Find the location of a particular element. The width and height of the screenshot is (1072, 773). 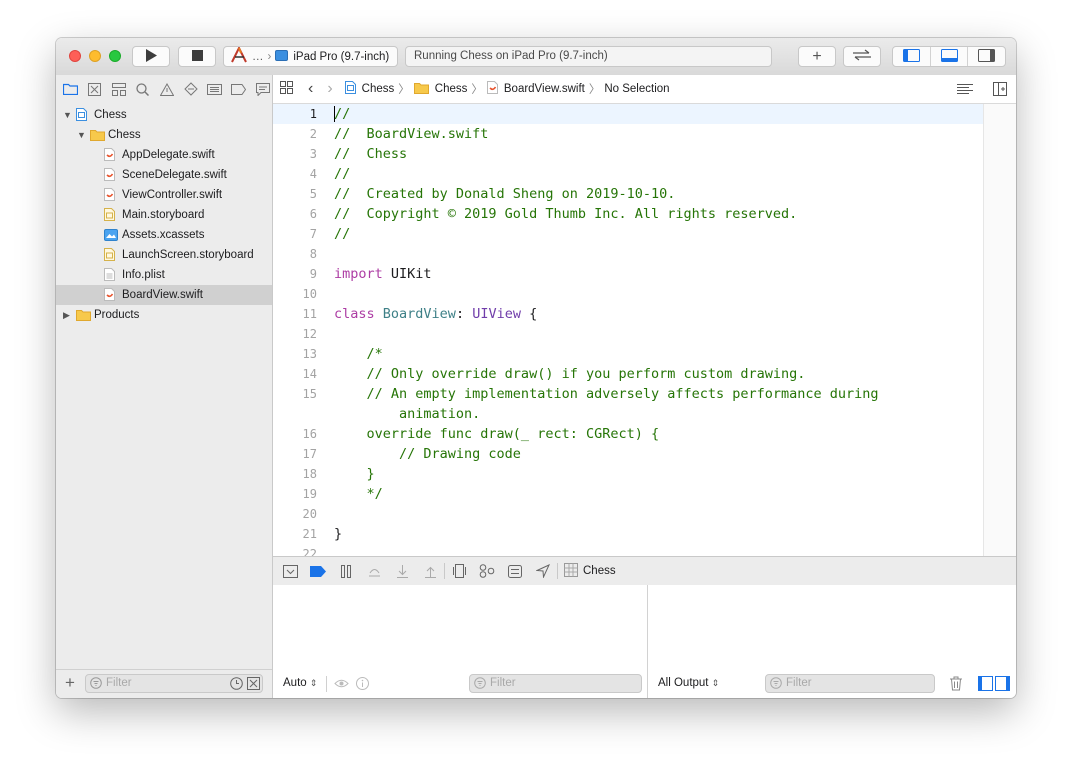

trash-icon is located at coordinates (956, 685).